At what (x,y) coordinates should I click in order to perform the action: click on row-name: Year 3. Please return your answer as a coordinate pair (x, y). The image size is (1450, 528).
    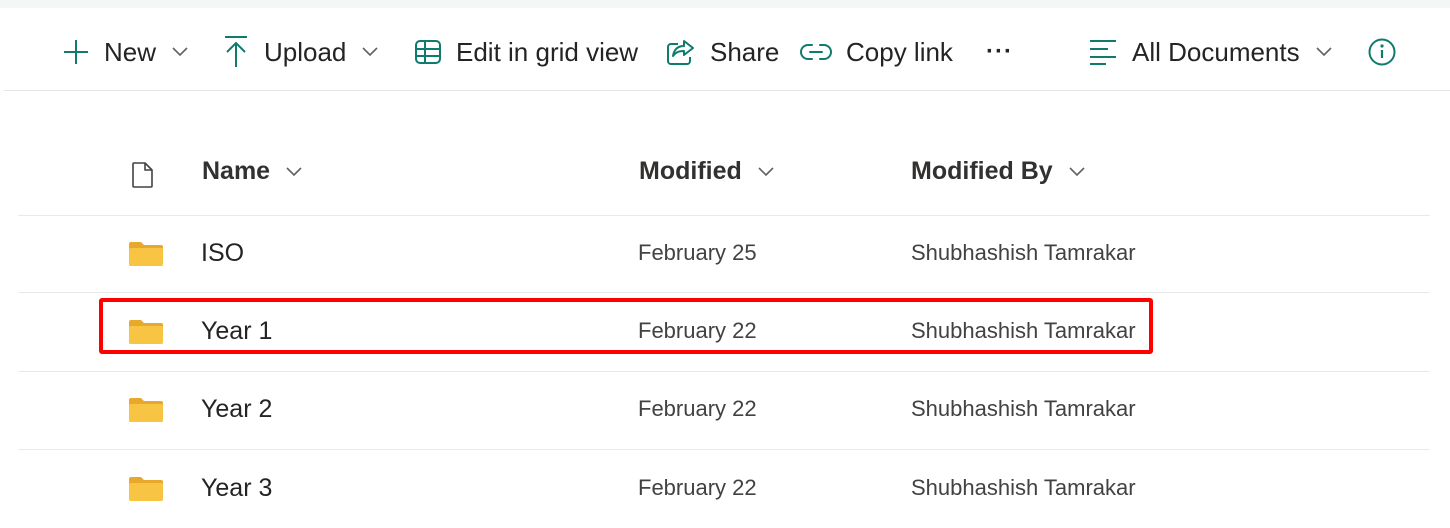
    Looking at the image, I should click on (236, 488).